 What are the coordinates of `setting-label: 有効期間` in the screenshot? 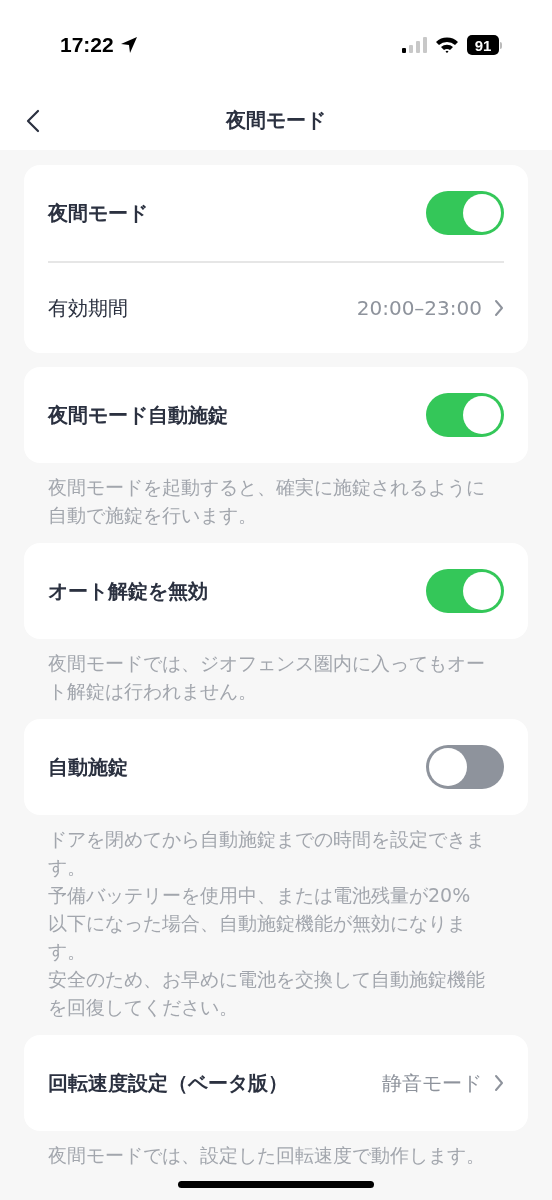 It's located at (88, 308).